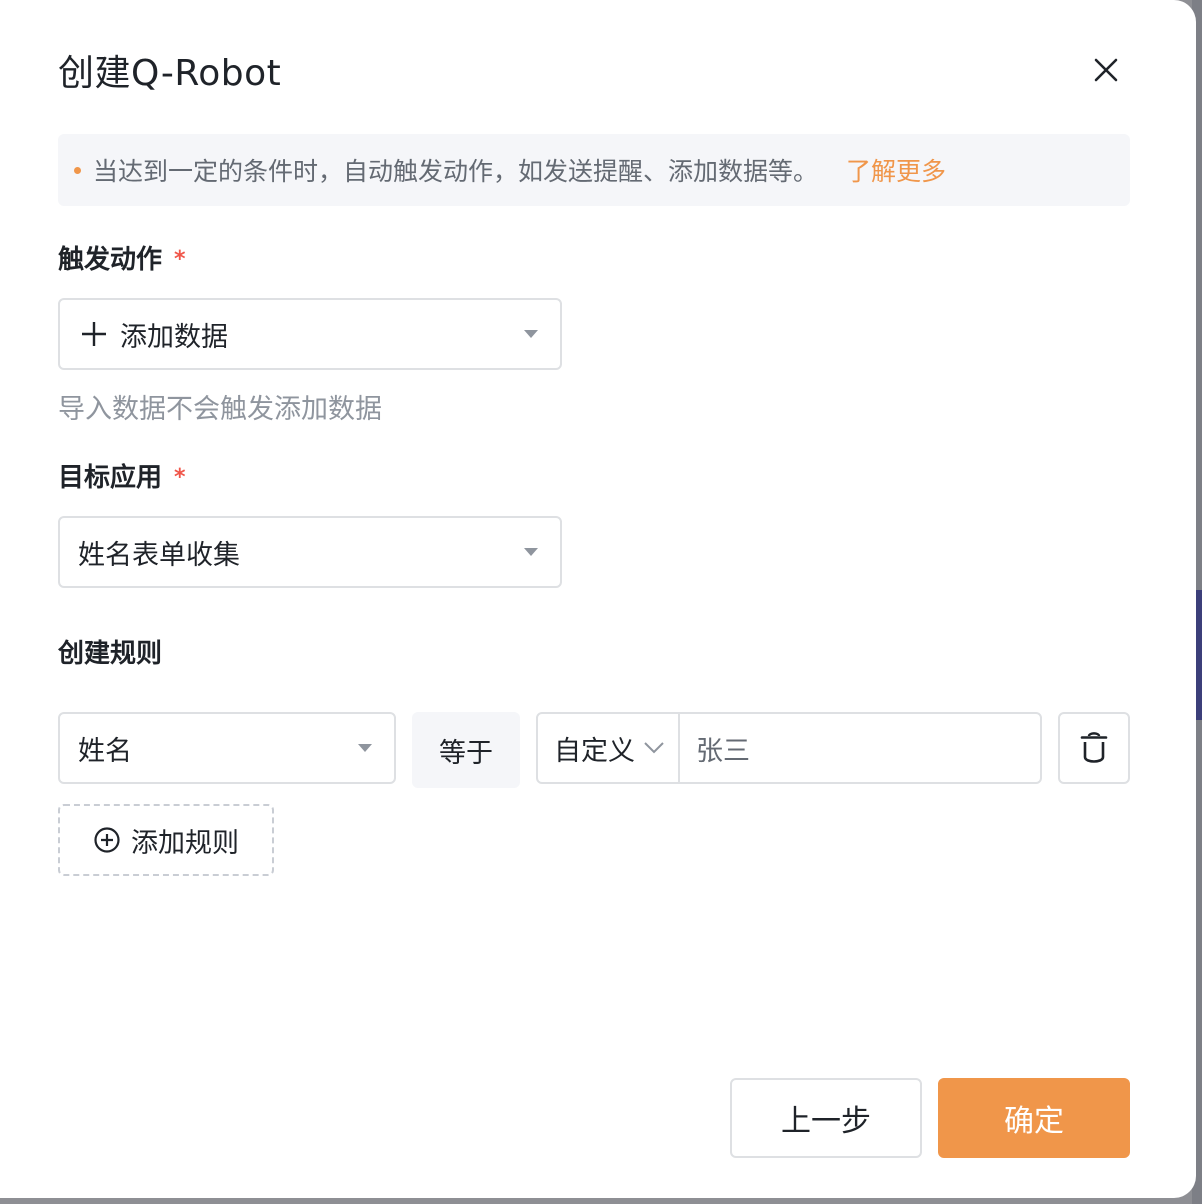  I want to click on trigger-action-label-text: 触发动作, so click(110, 260).